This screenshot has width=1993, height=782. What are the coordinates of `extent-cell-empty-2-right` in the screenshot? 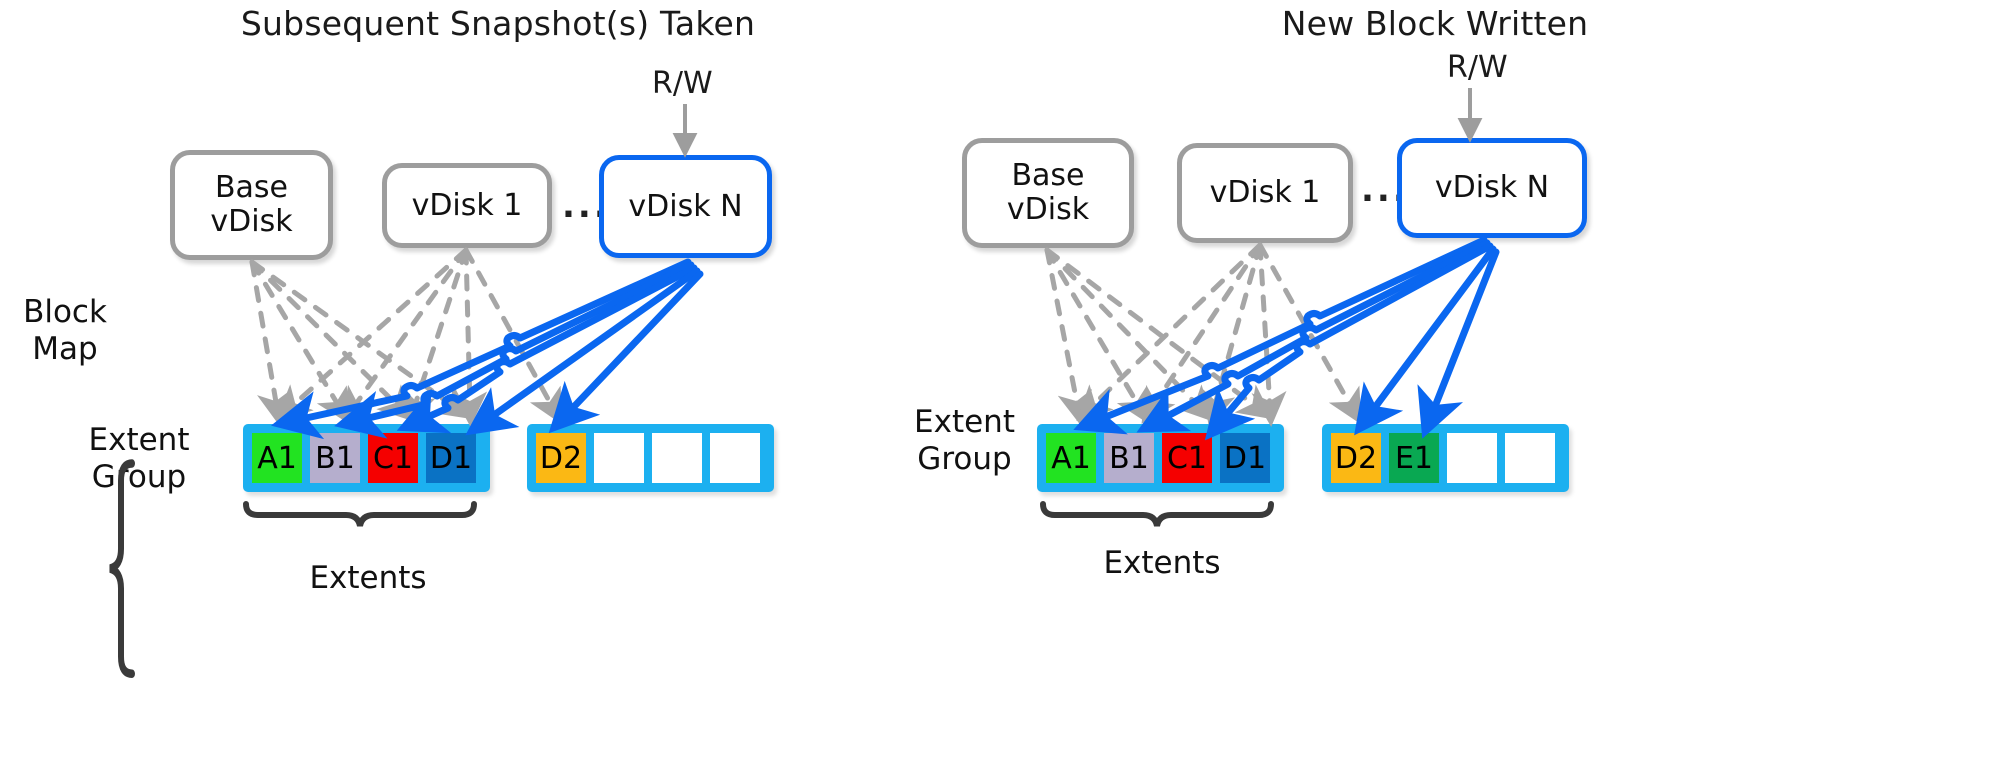 It's located at (1530, 458).